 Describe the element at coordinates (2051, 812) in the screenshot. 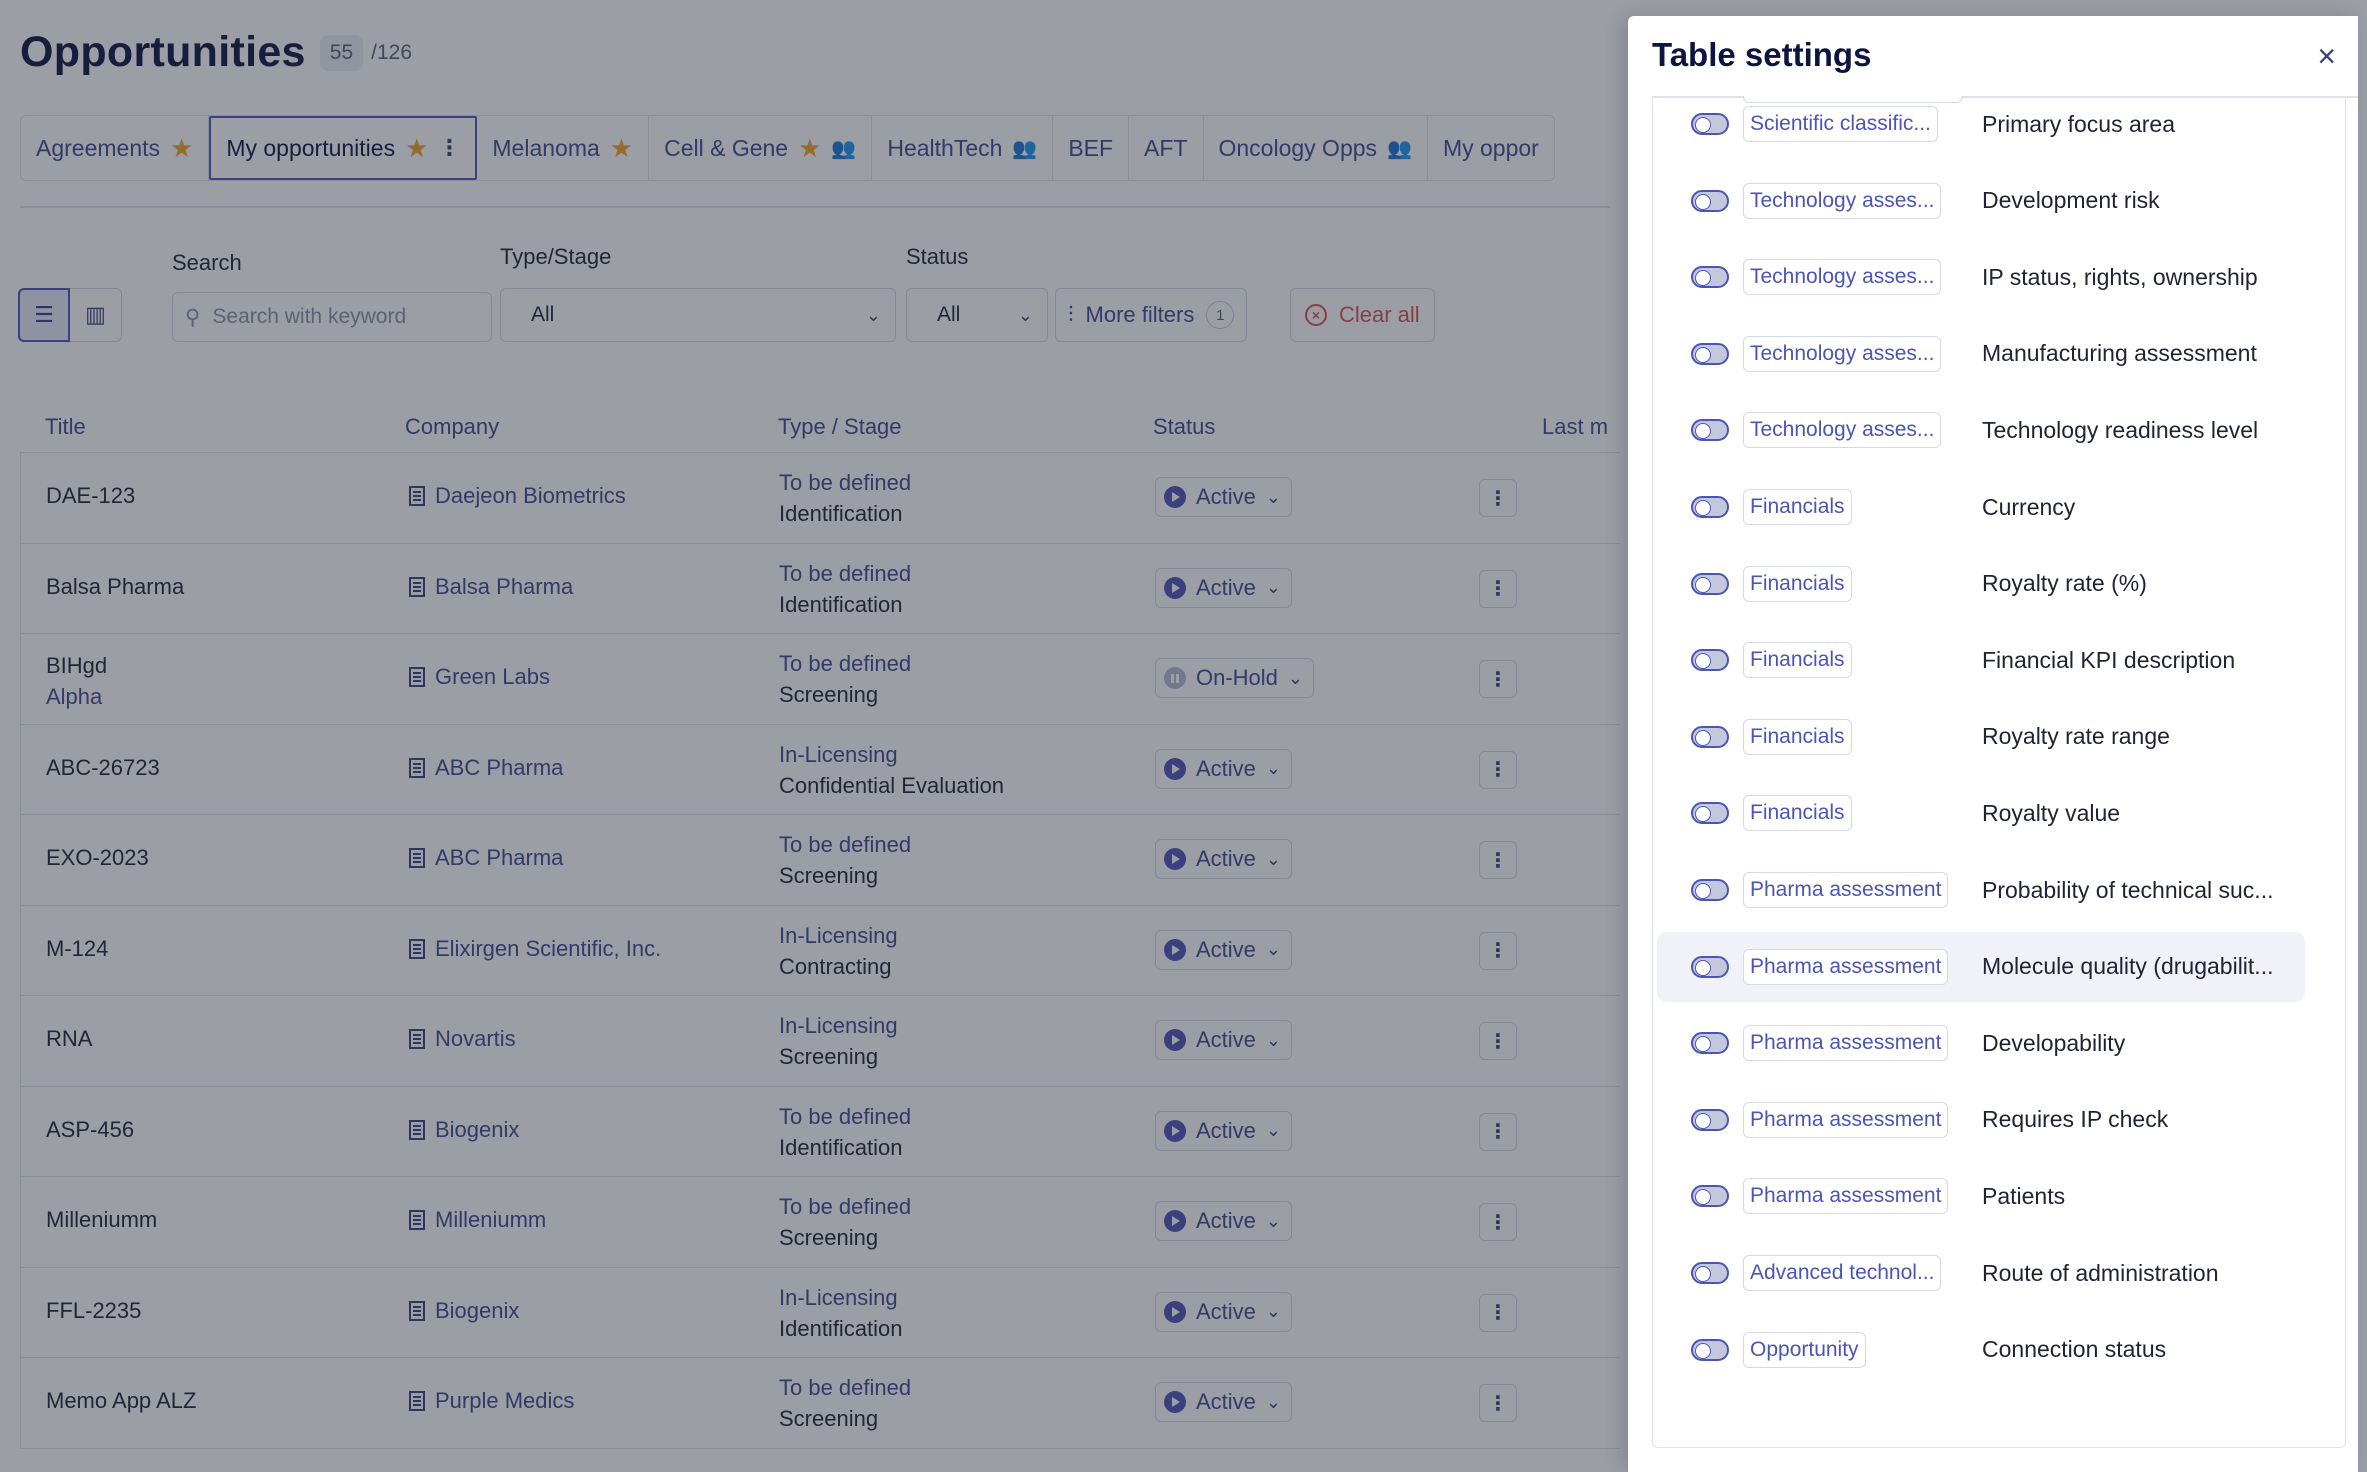

I see `column-label: Royalty value` at that location.